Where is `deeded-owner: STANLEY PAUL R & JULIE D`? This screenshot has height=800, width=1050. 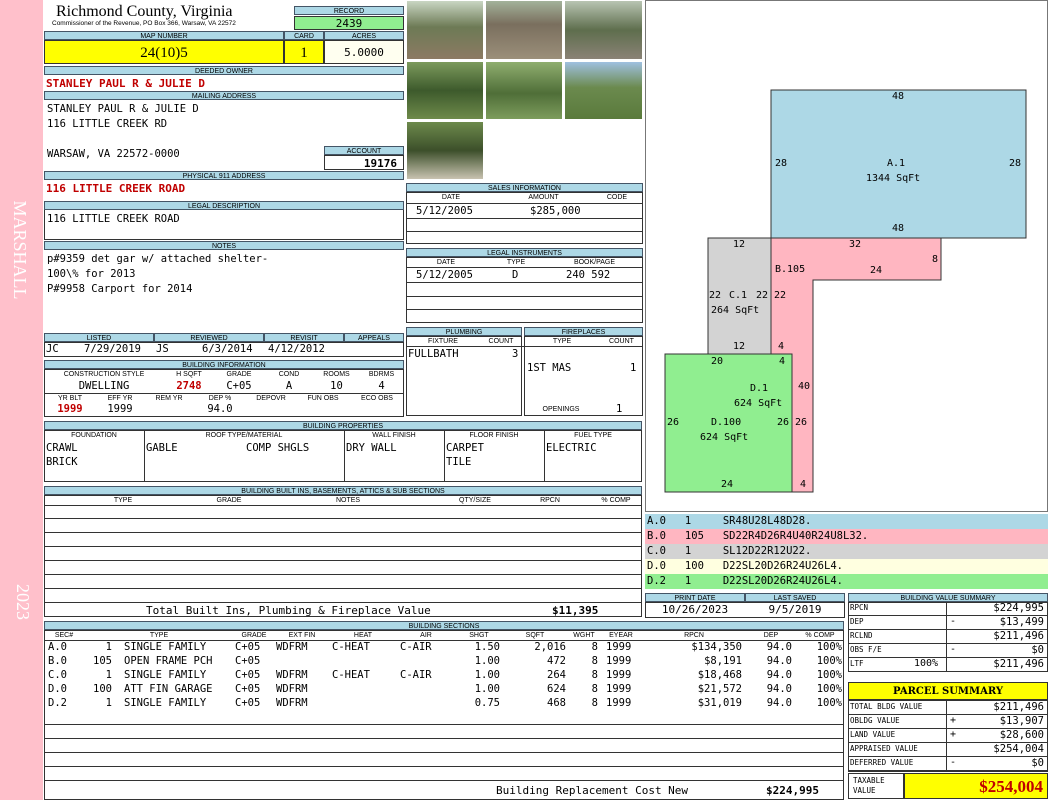
deeded-owner: STANLEY PAUL R & JULIE D is located at coordinates (125, 83).